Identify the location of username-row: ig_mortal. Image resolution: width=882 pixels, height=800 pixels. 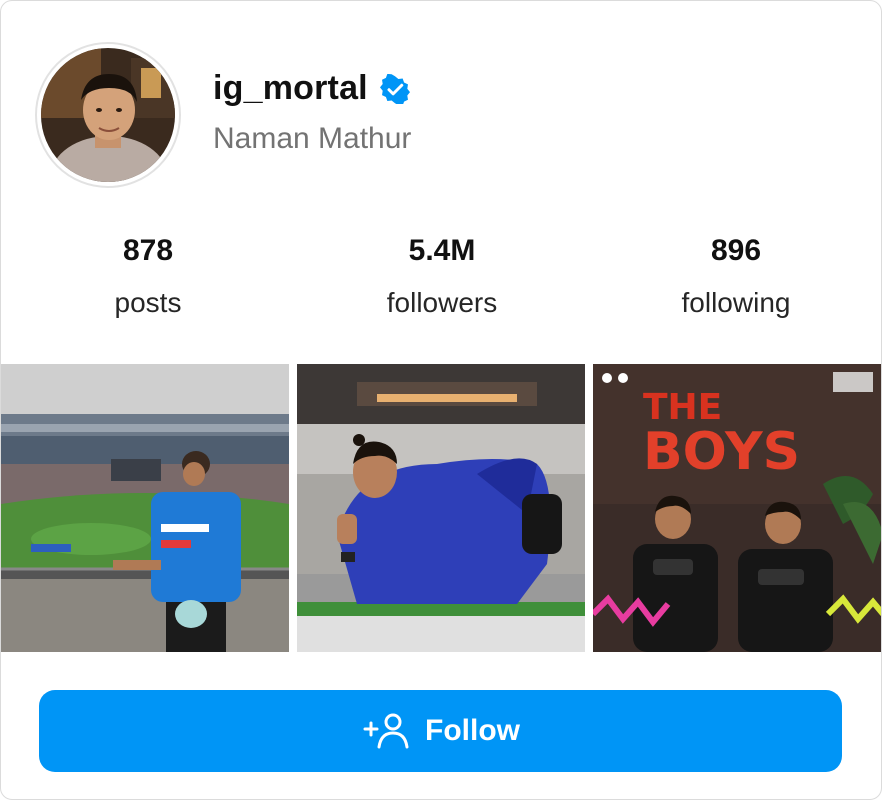
(311, 88).